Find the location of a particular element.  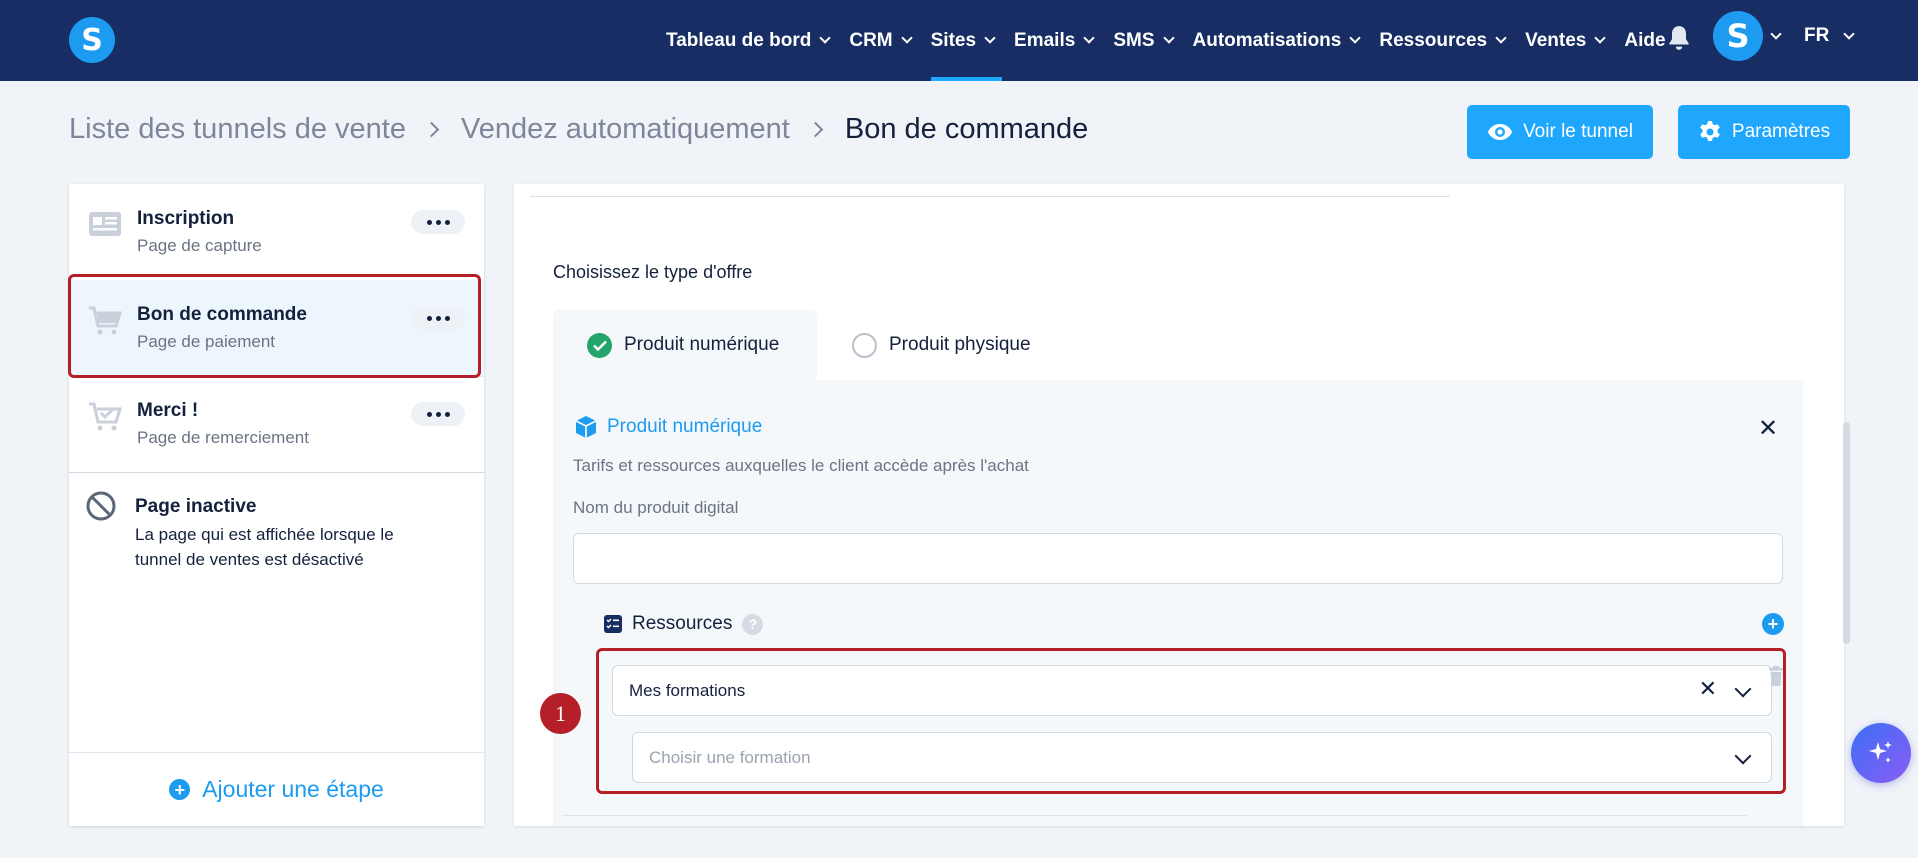

nav-item-ventes: Ventes is located at coordinates (1566, 40).